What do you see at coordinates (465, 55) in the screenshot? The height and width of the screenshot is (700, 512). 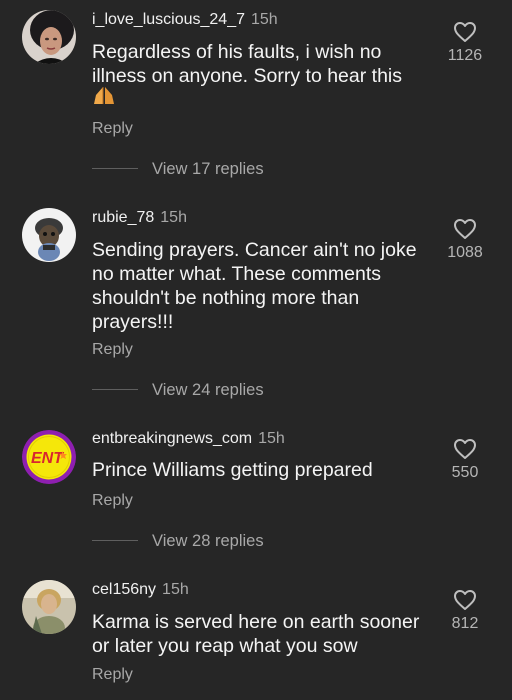 I see `like-count: 1126` at bounding box center [465, 55].